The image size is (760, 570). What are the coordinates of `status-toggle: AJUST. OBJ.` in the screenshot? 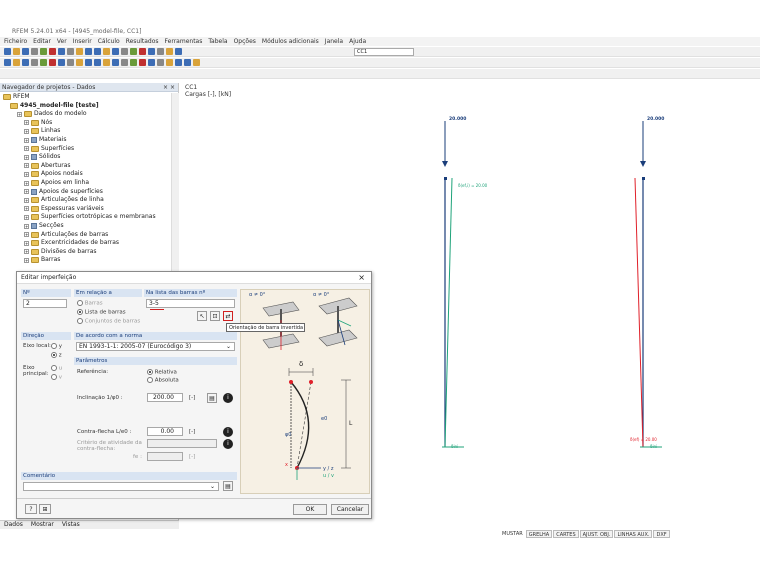 It's located at (596, 534).